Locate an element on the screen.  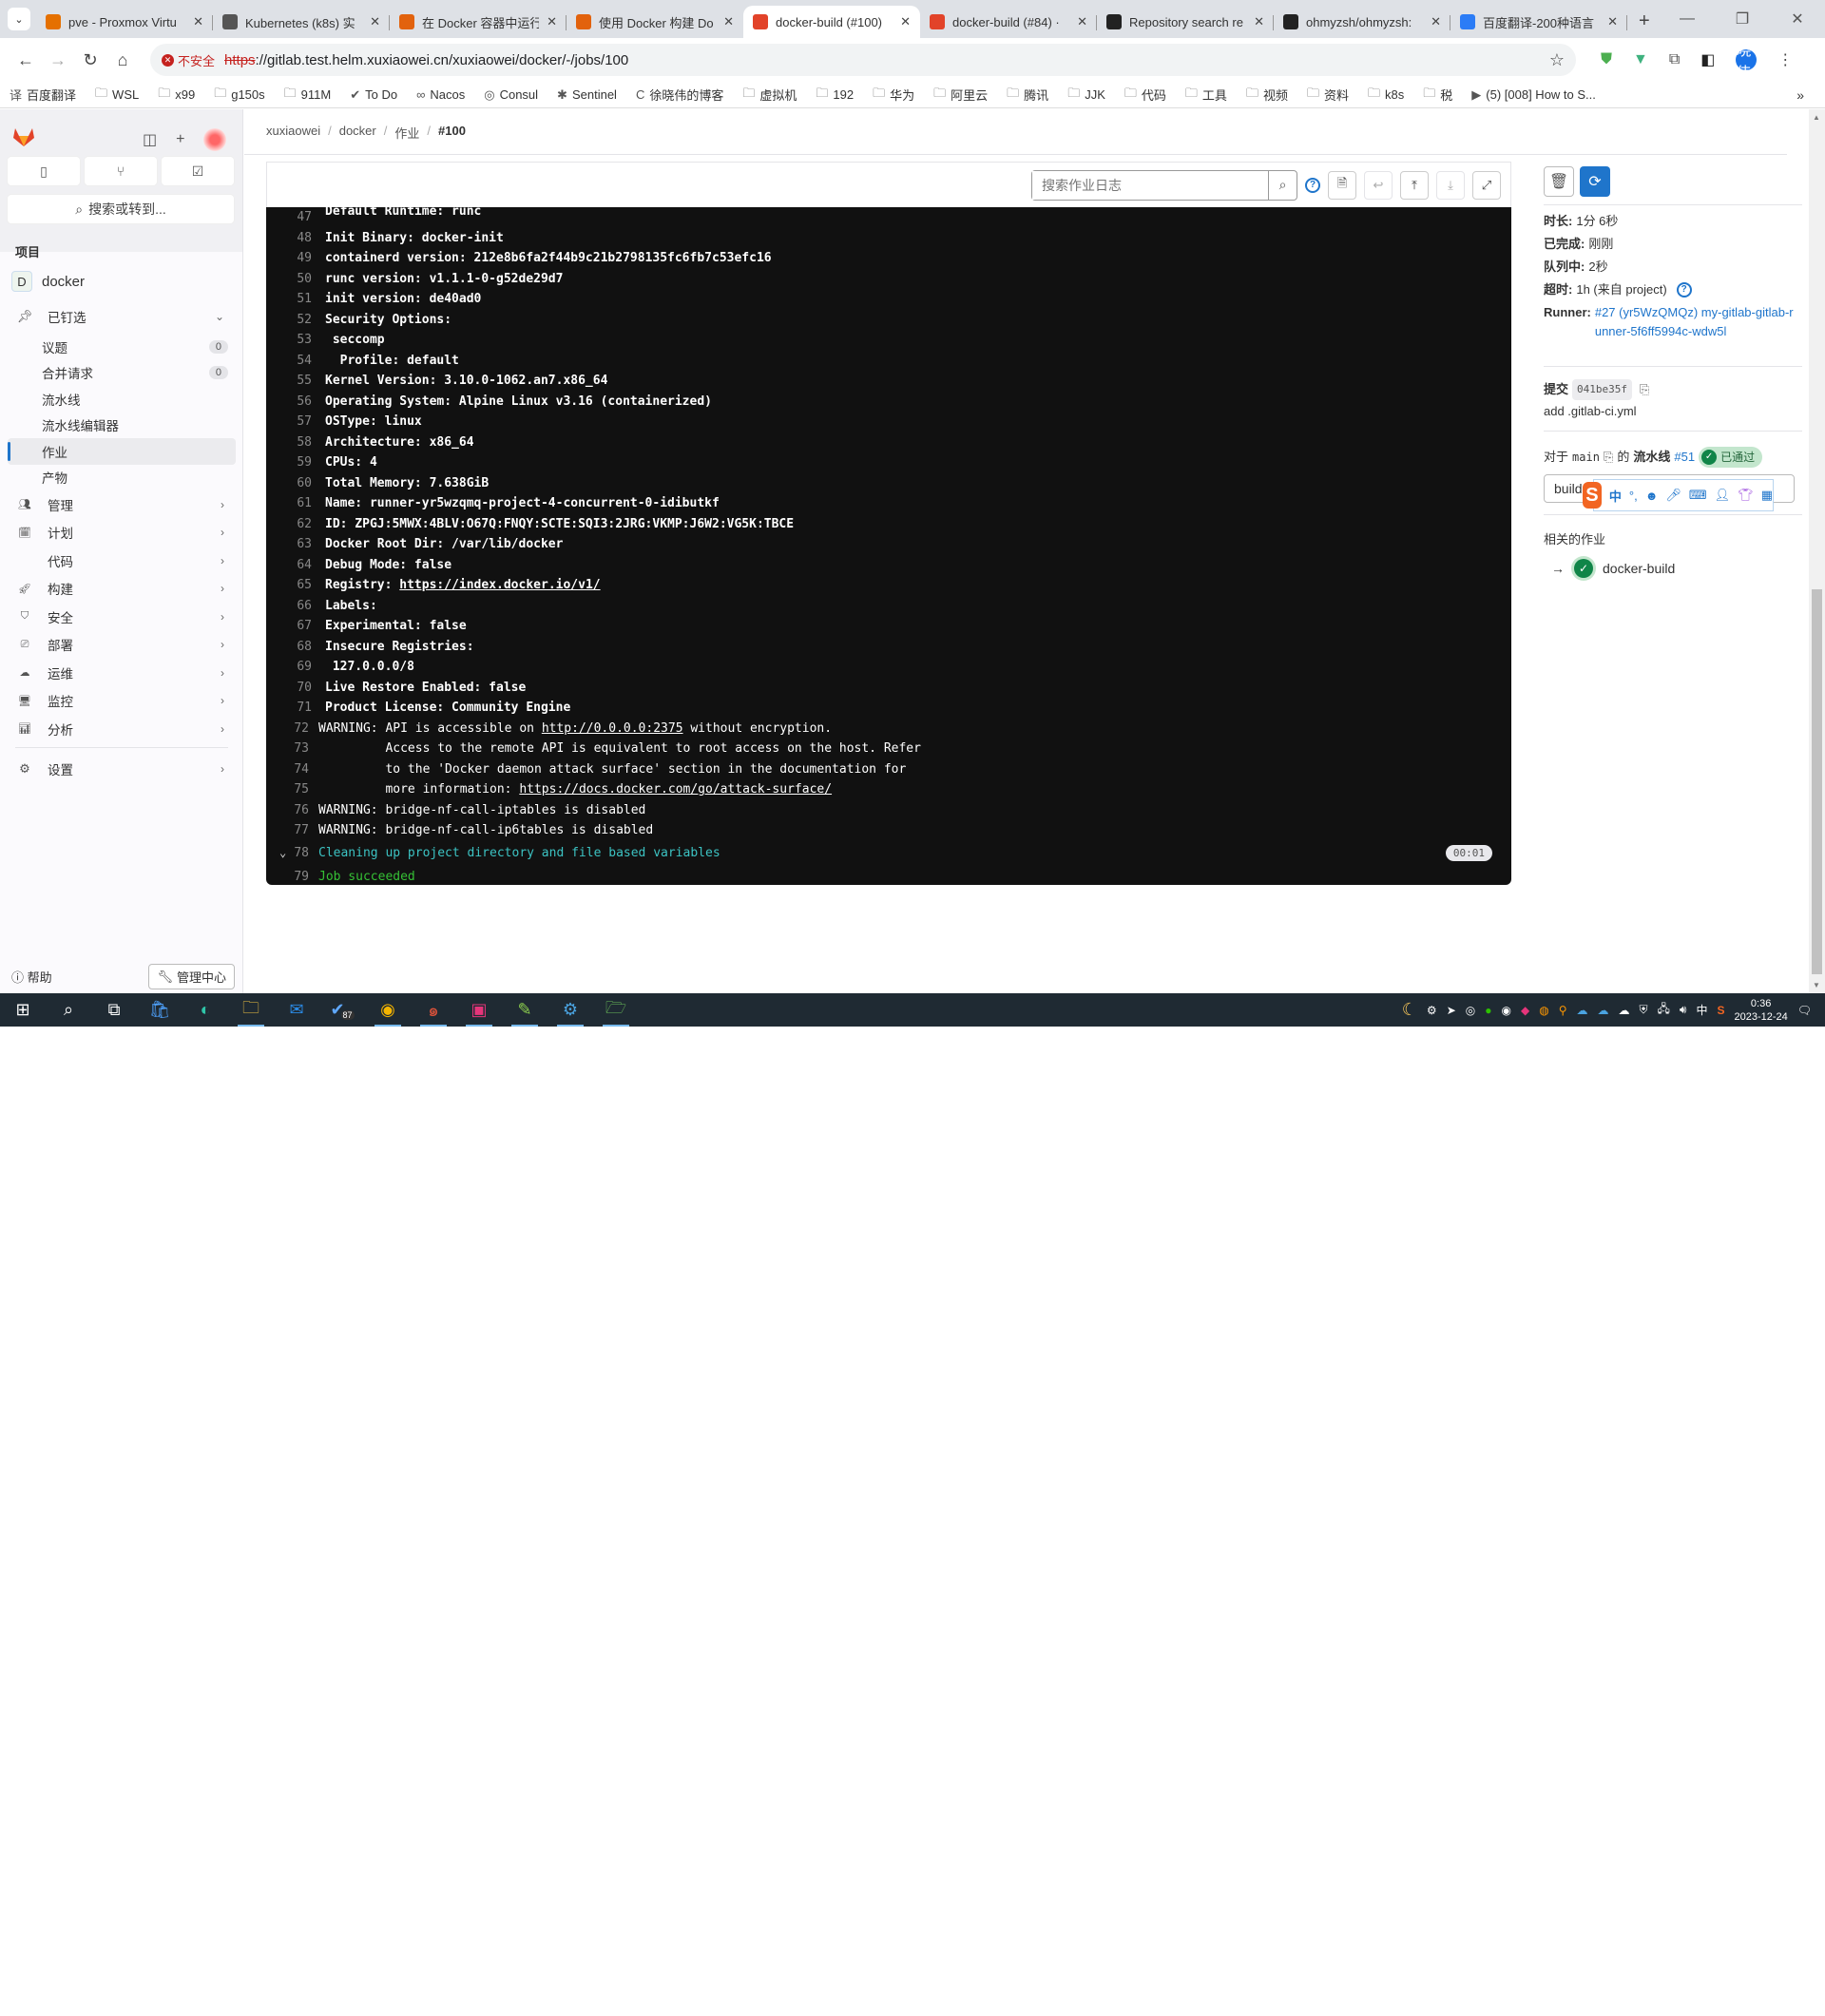
bookmark-item: 🗀︎ k8s is located at coordinates (1386, 95).